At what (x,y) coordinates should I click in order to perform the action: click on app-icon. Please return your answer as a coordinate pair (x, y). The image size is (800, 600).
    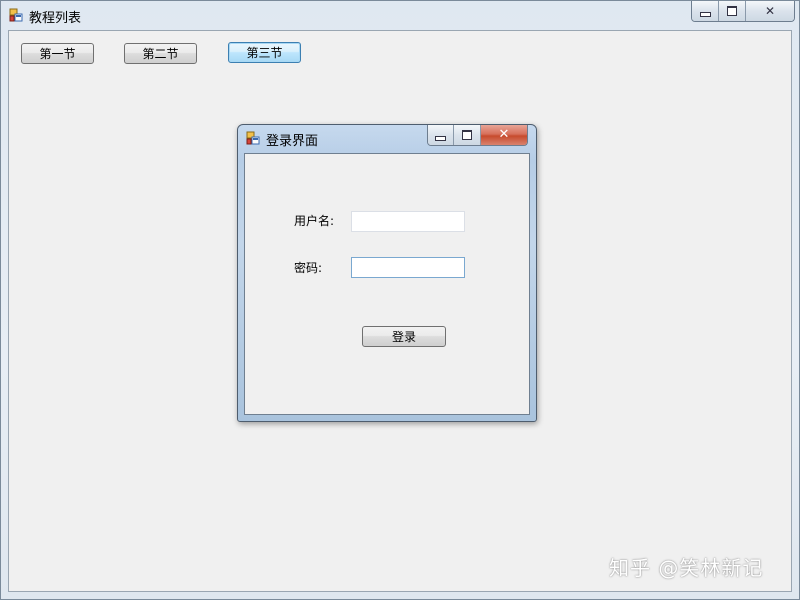
    Looking at the image, I should click on (16, 15).